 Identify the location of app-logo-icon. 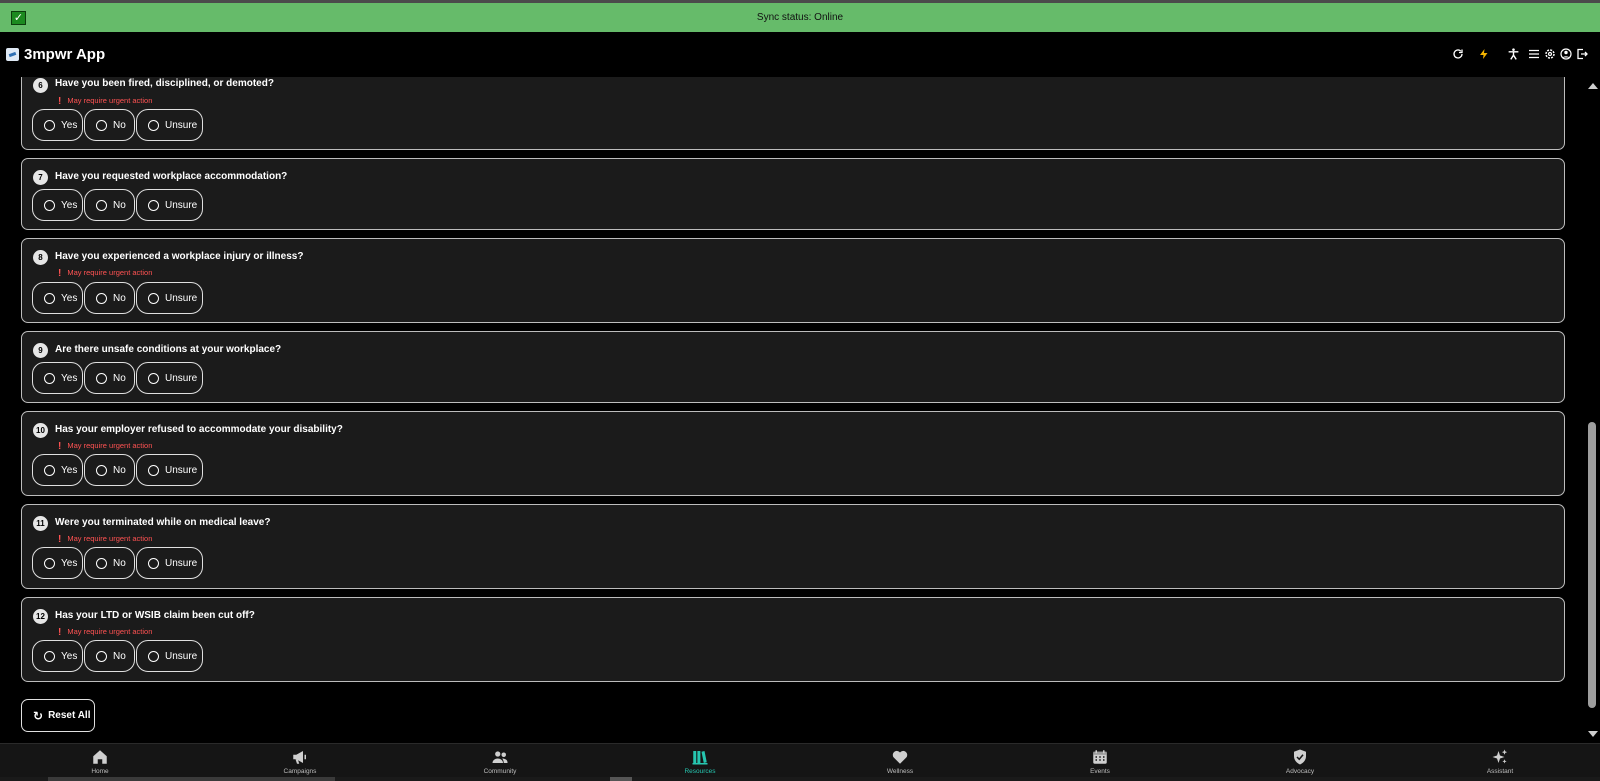
(12, 54).